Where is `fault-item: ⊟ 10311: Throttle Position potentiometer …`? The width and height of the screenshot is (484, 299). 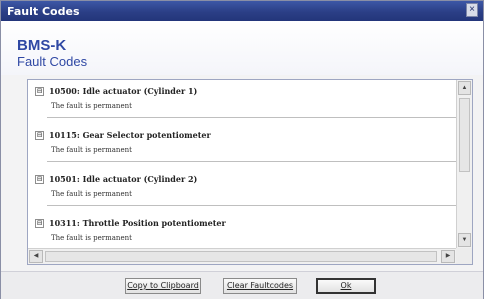 fault-item: ⊟ 10311: Throttle Position potentiometer … is located at coordinates (242, 230).